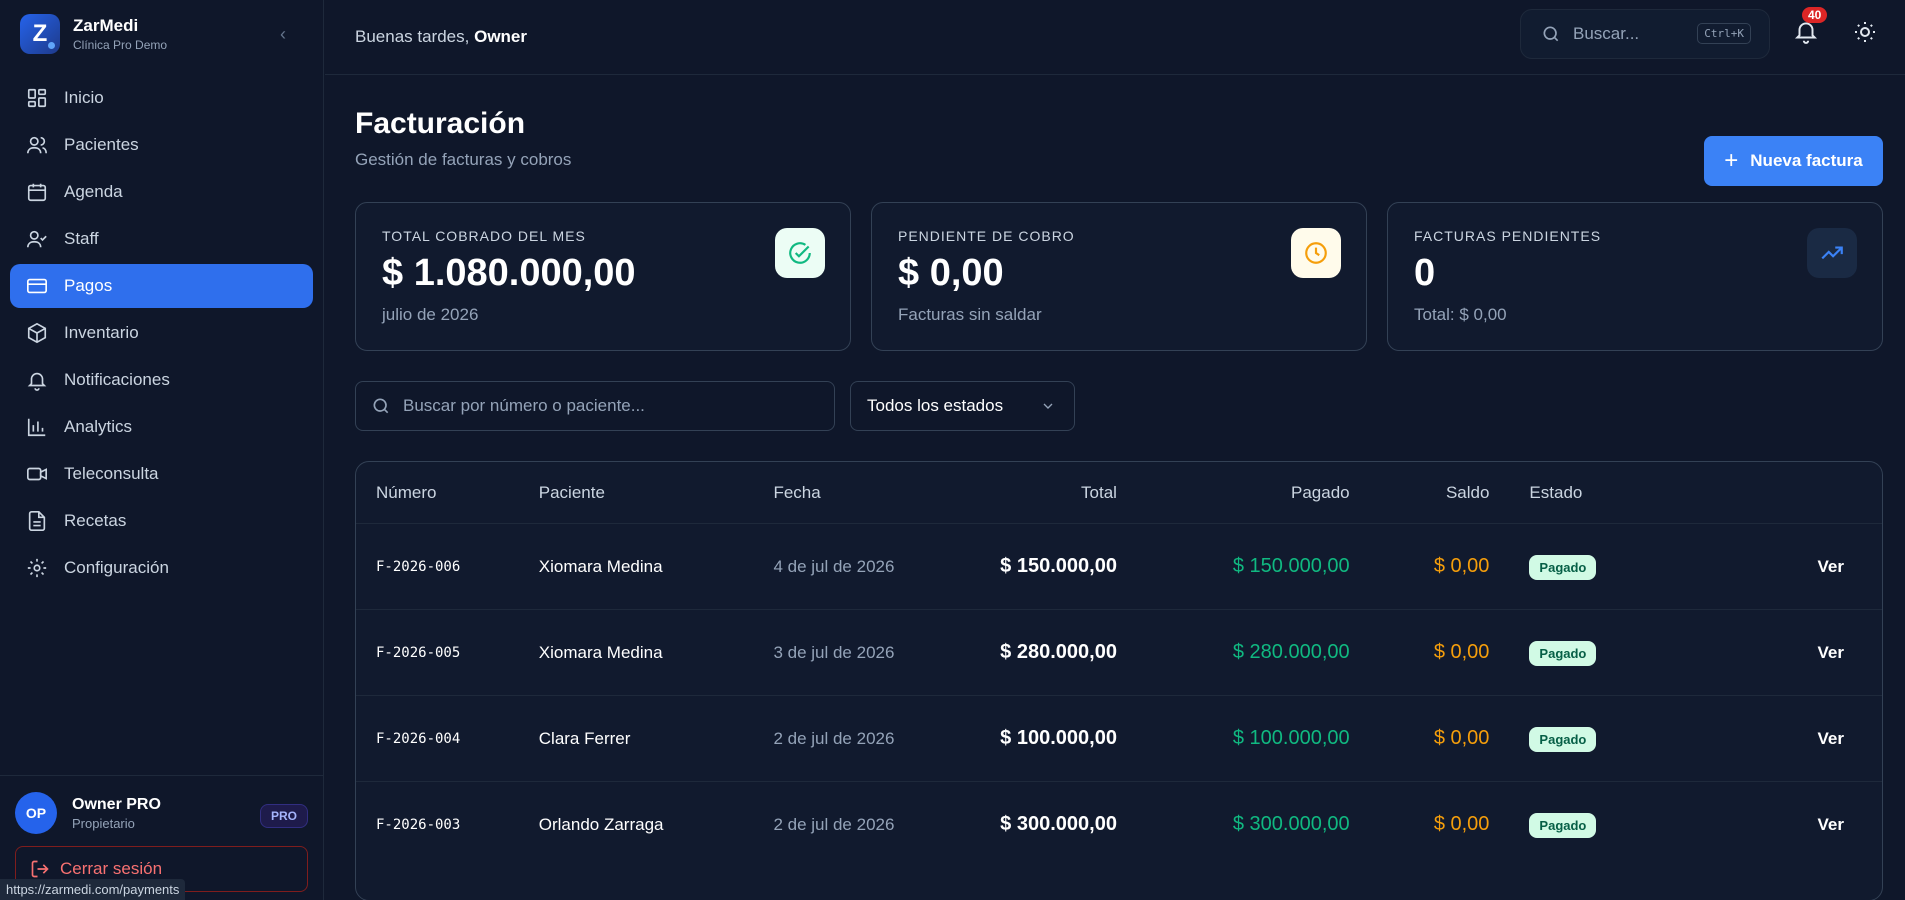  Describe the element at coordinates (81, 238) in the screenshot. I see `sidebar-item-label: Staff` at that location.